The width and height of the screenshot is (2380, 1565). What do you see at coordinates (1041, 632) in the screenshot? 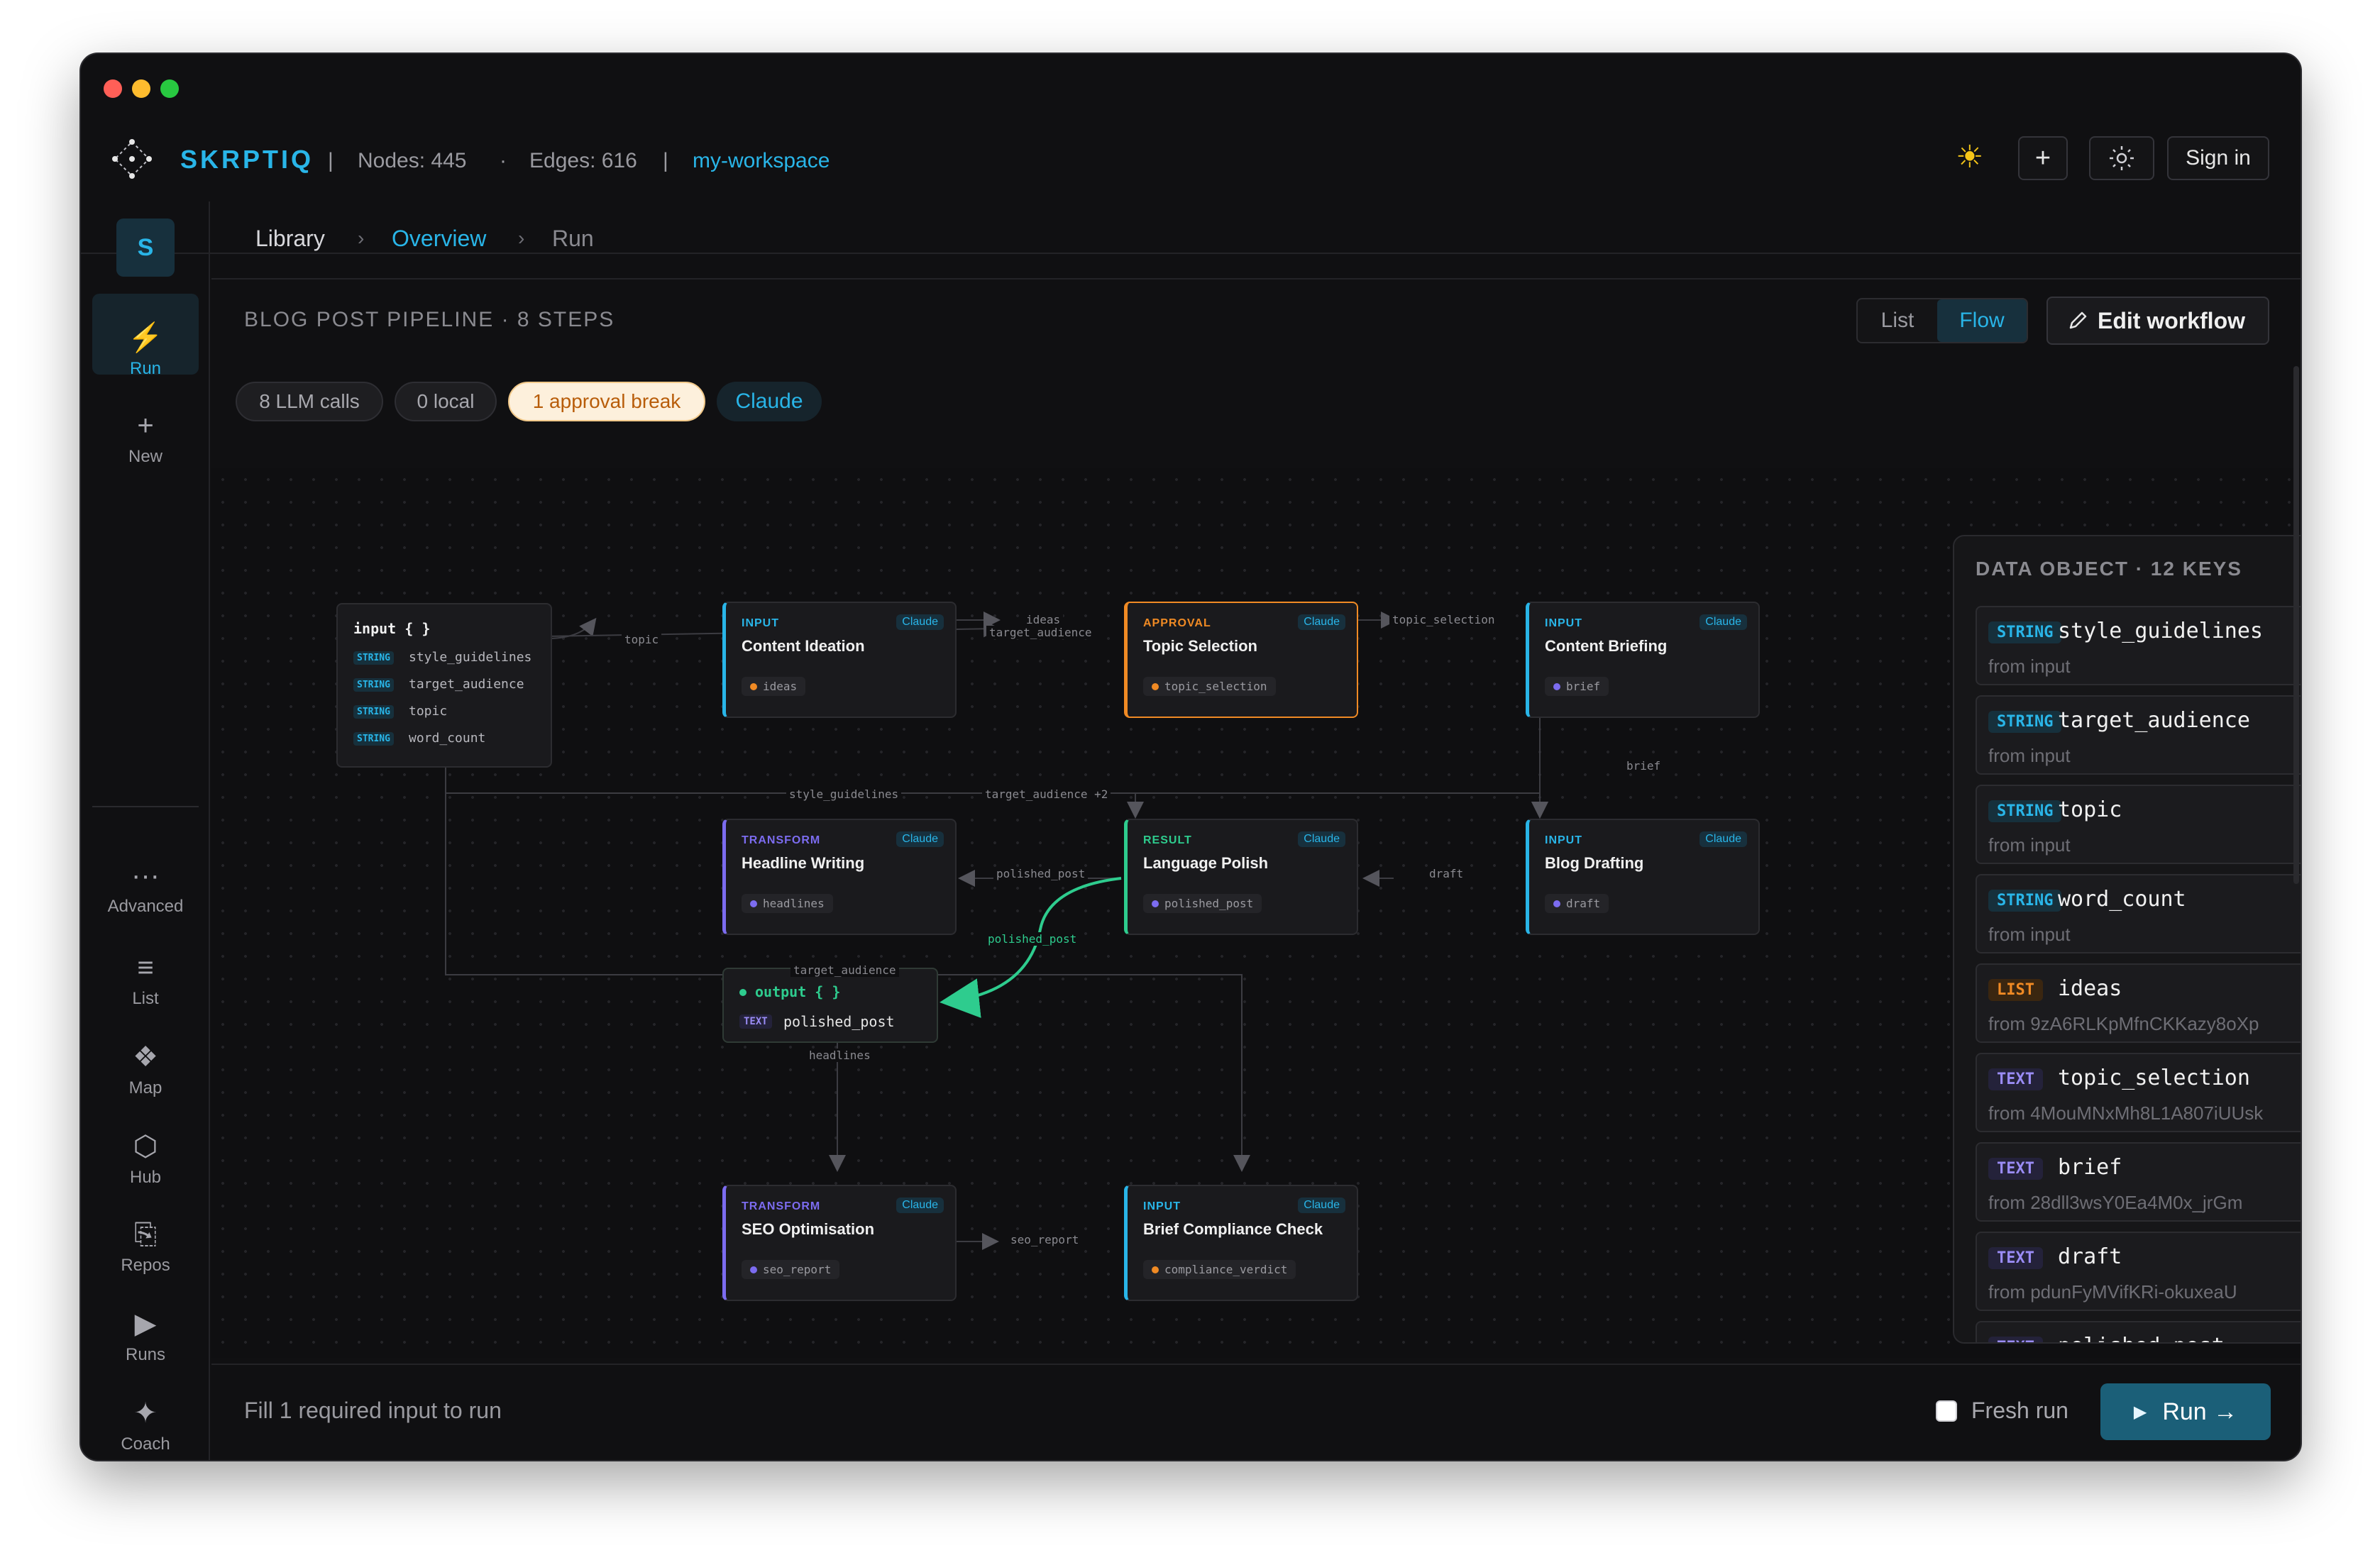
I see `edge-label: target_audience` at bounding box center [1041, 632].